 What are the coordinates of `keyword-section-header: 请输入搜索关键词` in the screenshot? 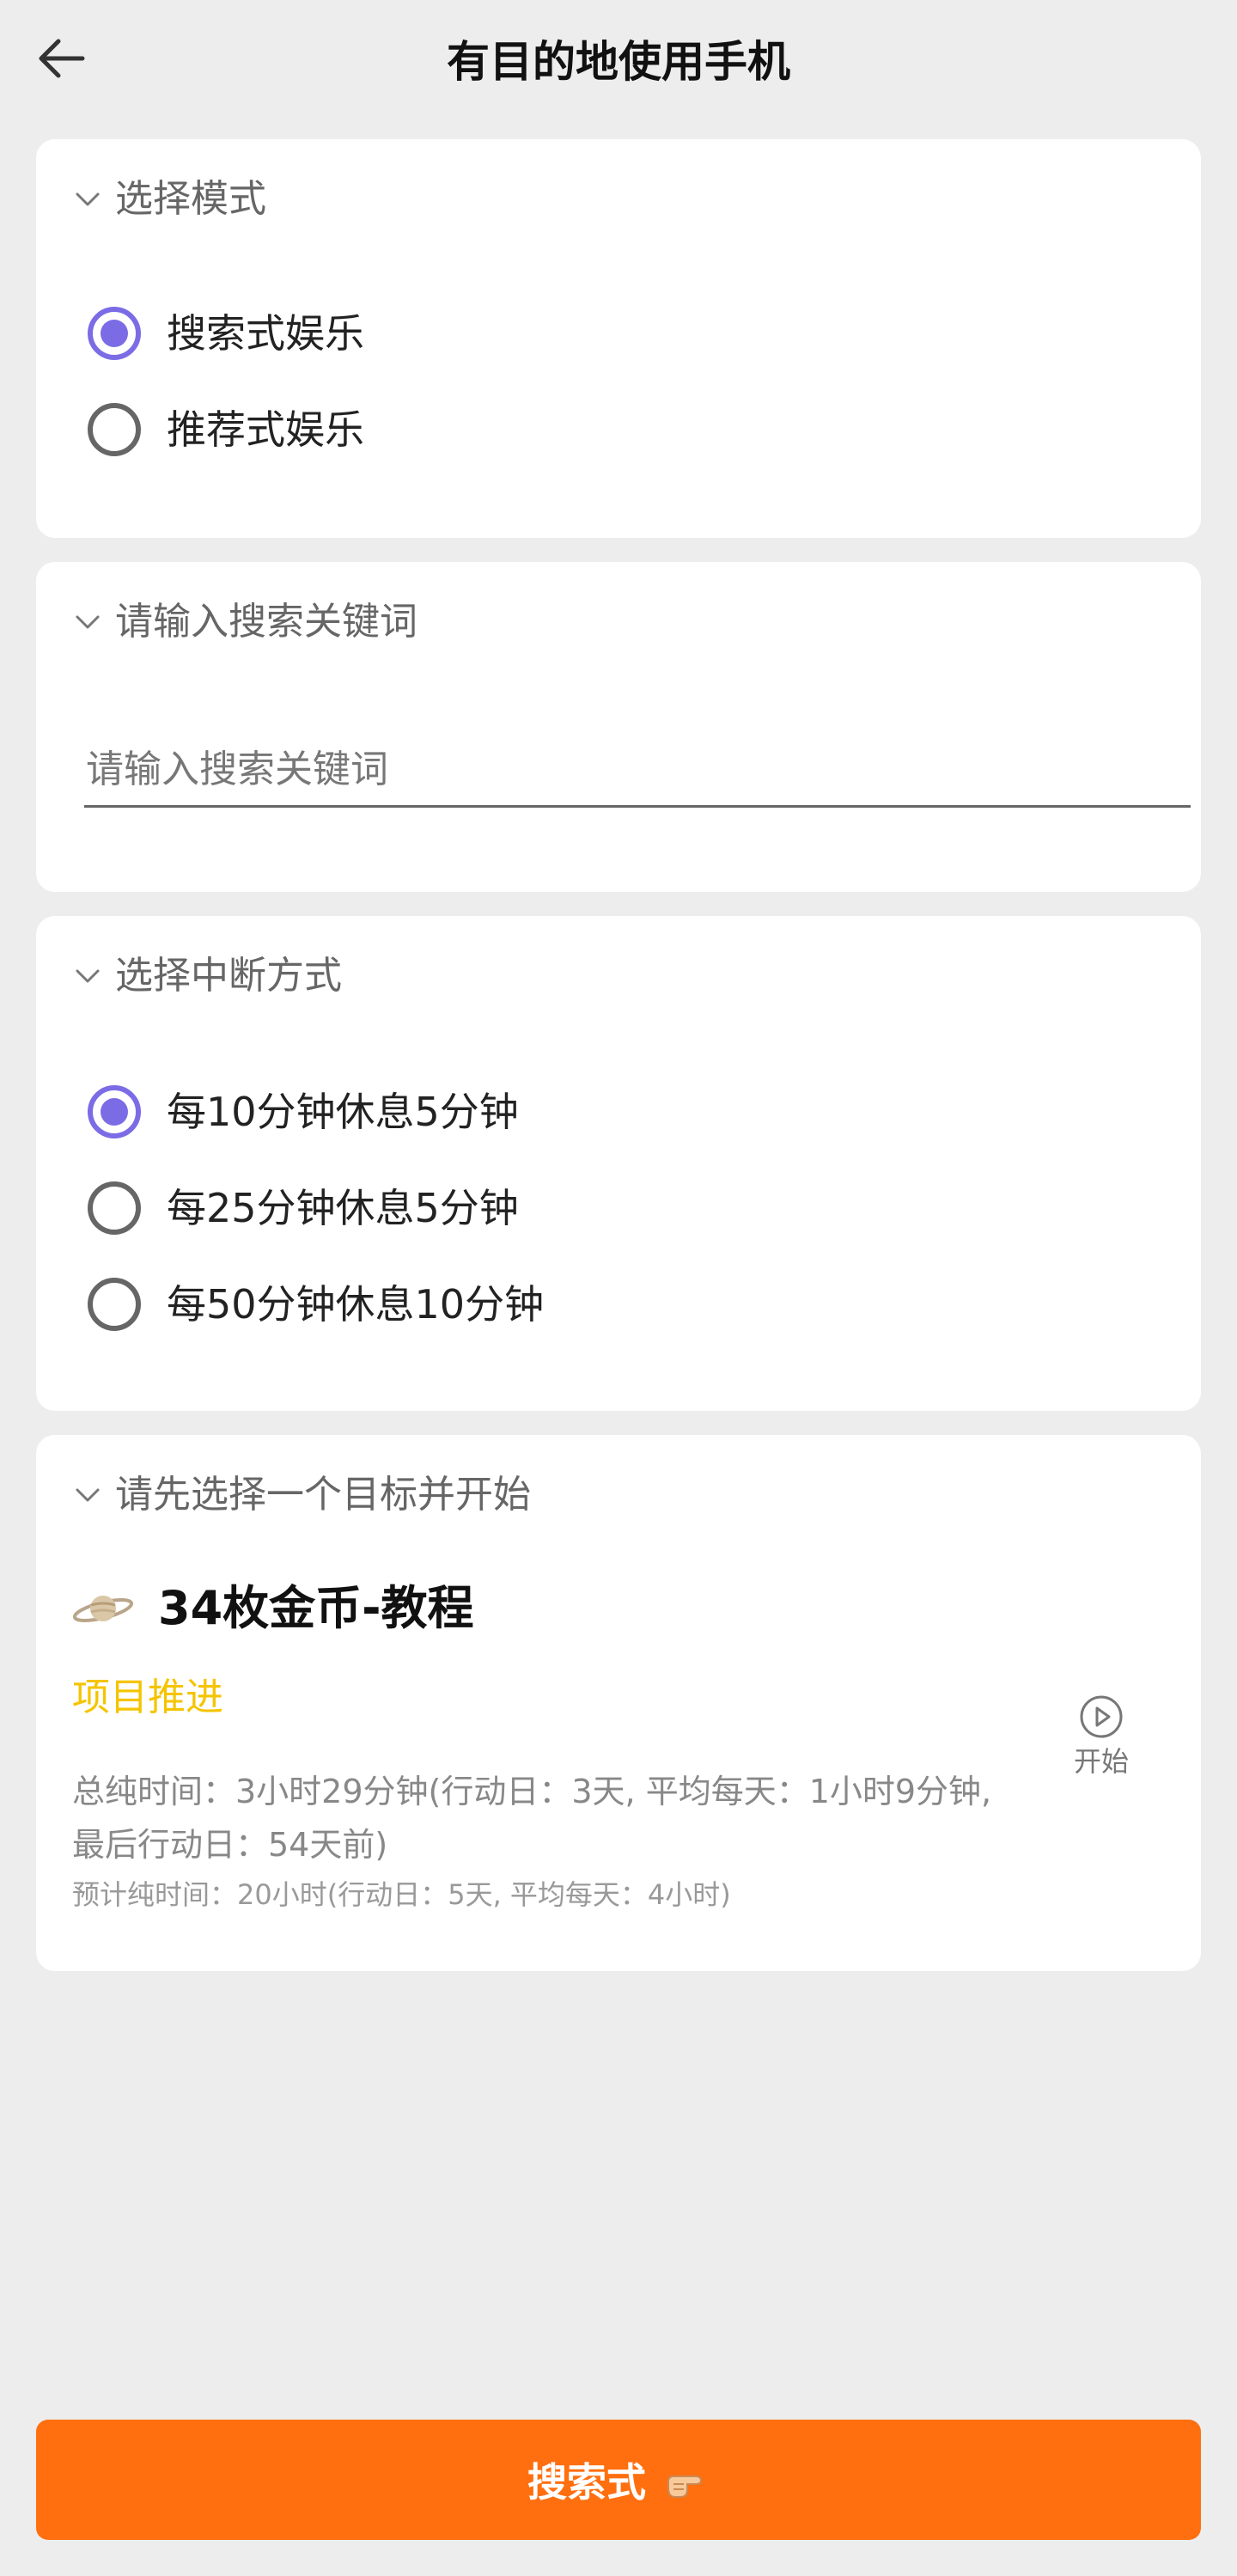 It's located at (243, 622).